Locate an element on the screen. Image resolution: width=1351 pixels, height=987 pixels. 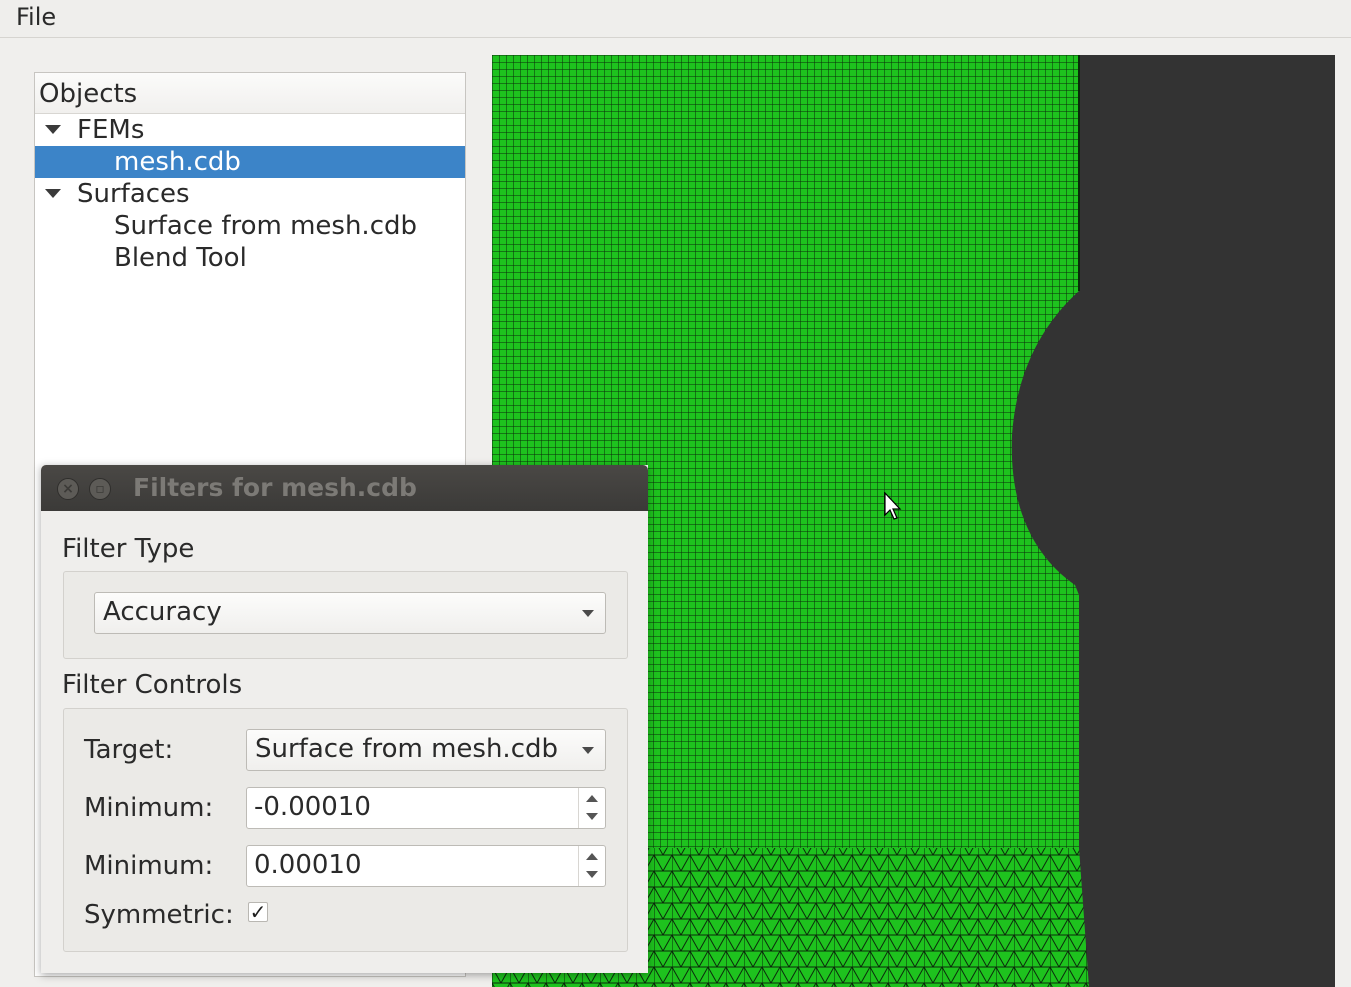
target-value: Surface from mesh.cdb is located at coordinates (406, 749).